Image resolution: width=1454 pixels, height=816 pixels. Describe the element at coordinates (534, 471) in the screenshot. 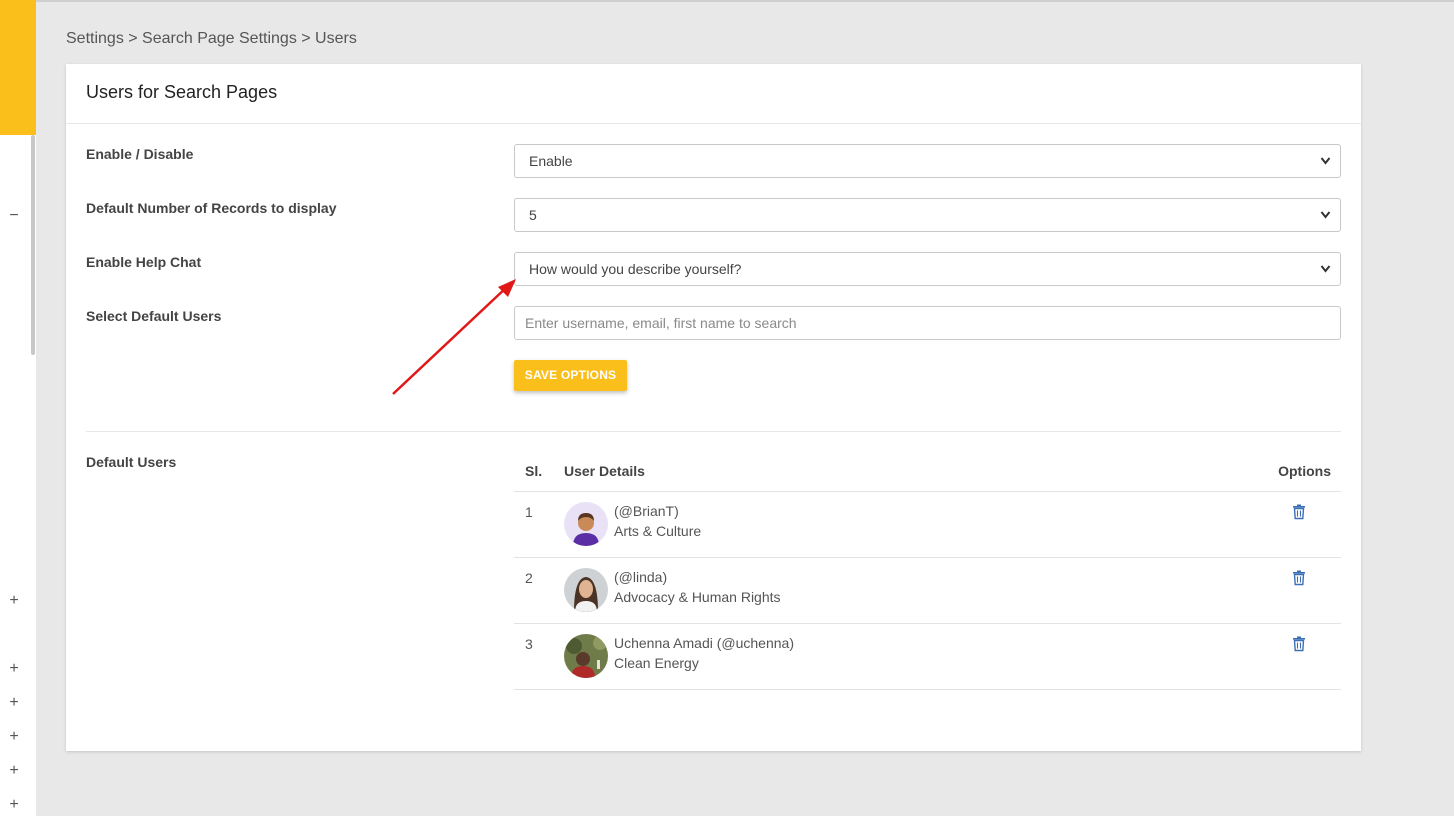

I see `column-header-sl: Sl.` at that location.